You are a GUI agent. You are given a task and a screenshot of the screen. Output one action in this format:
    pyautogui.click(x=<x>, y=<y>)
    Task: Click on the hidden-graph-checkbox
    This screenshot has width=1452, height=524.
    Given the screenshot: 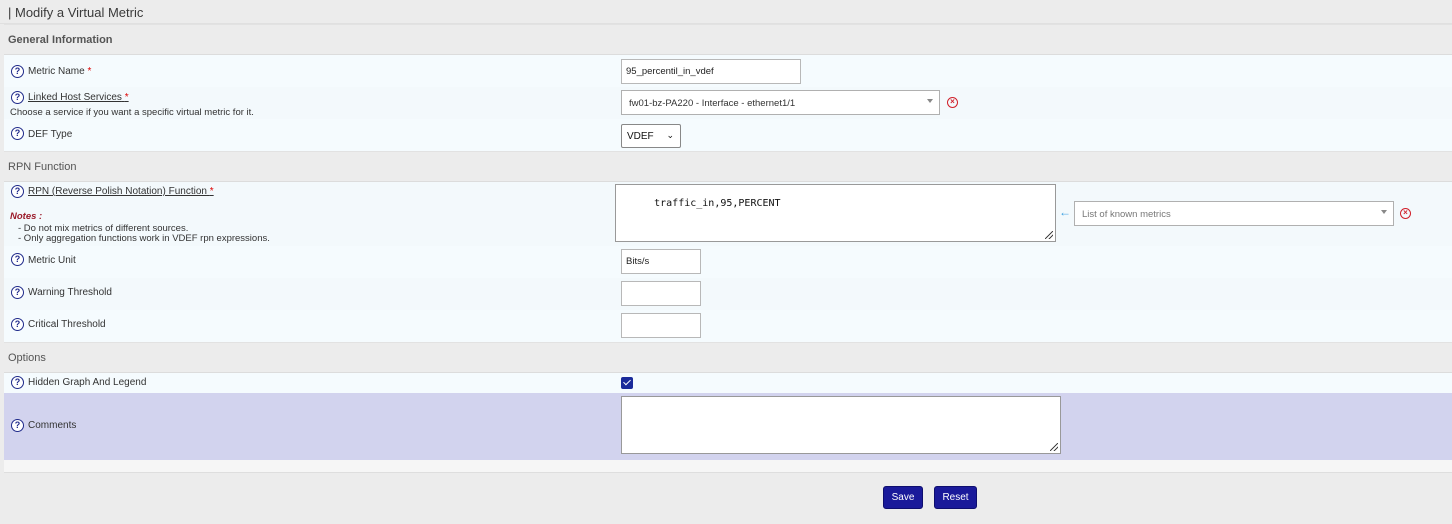 What is the action you would take?
    pyautogui.click(x=627, y=383)
    